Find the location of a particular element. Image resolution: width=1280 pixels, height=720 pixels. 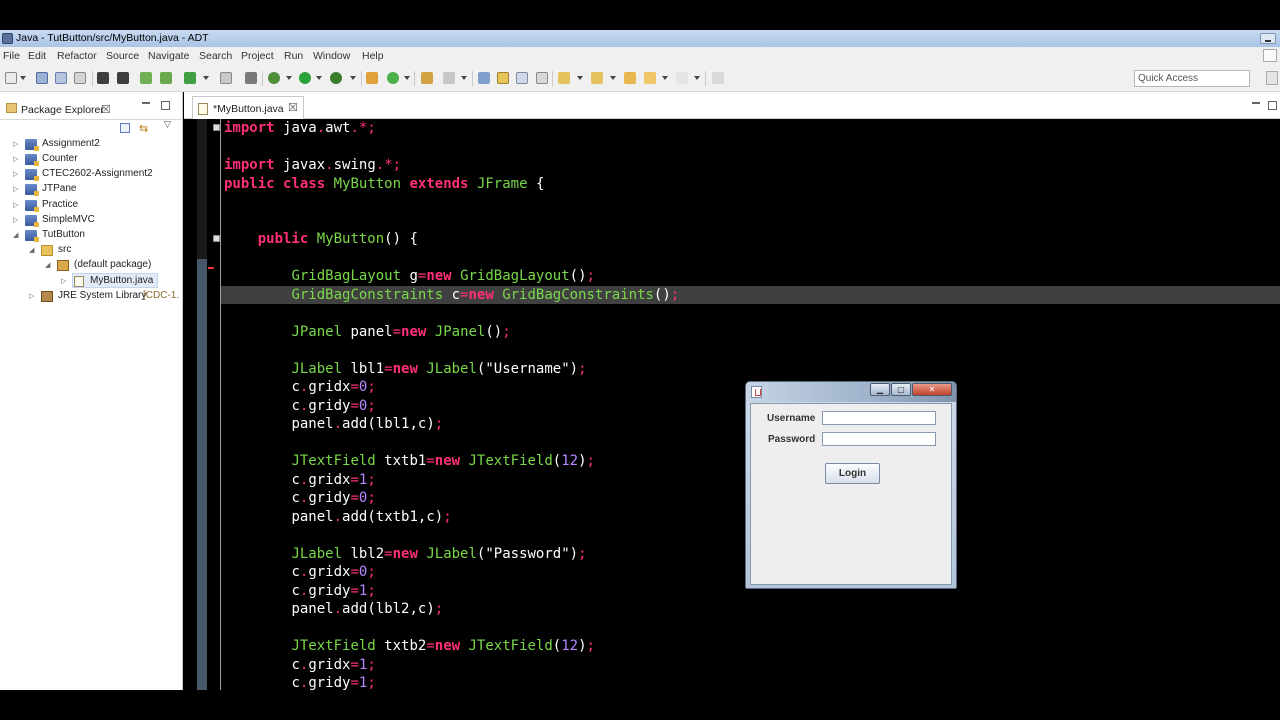

lint-icon is located at coordinates (226, 78).